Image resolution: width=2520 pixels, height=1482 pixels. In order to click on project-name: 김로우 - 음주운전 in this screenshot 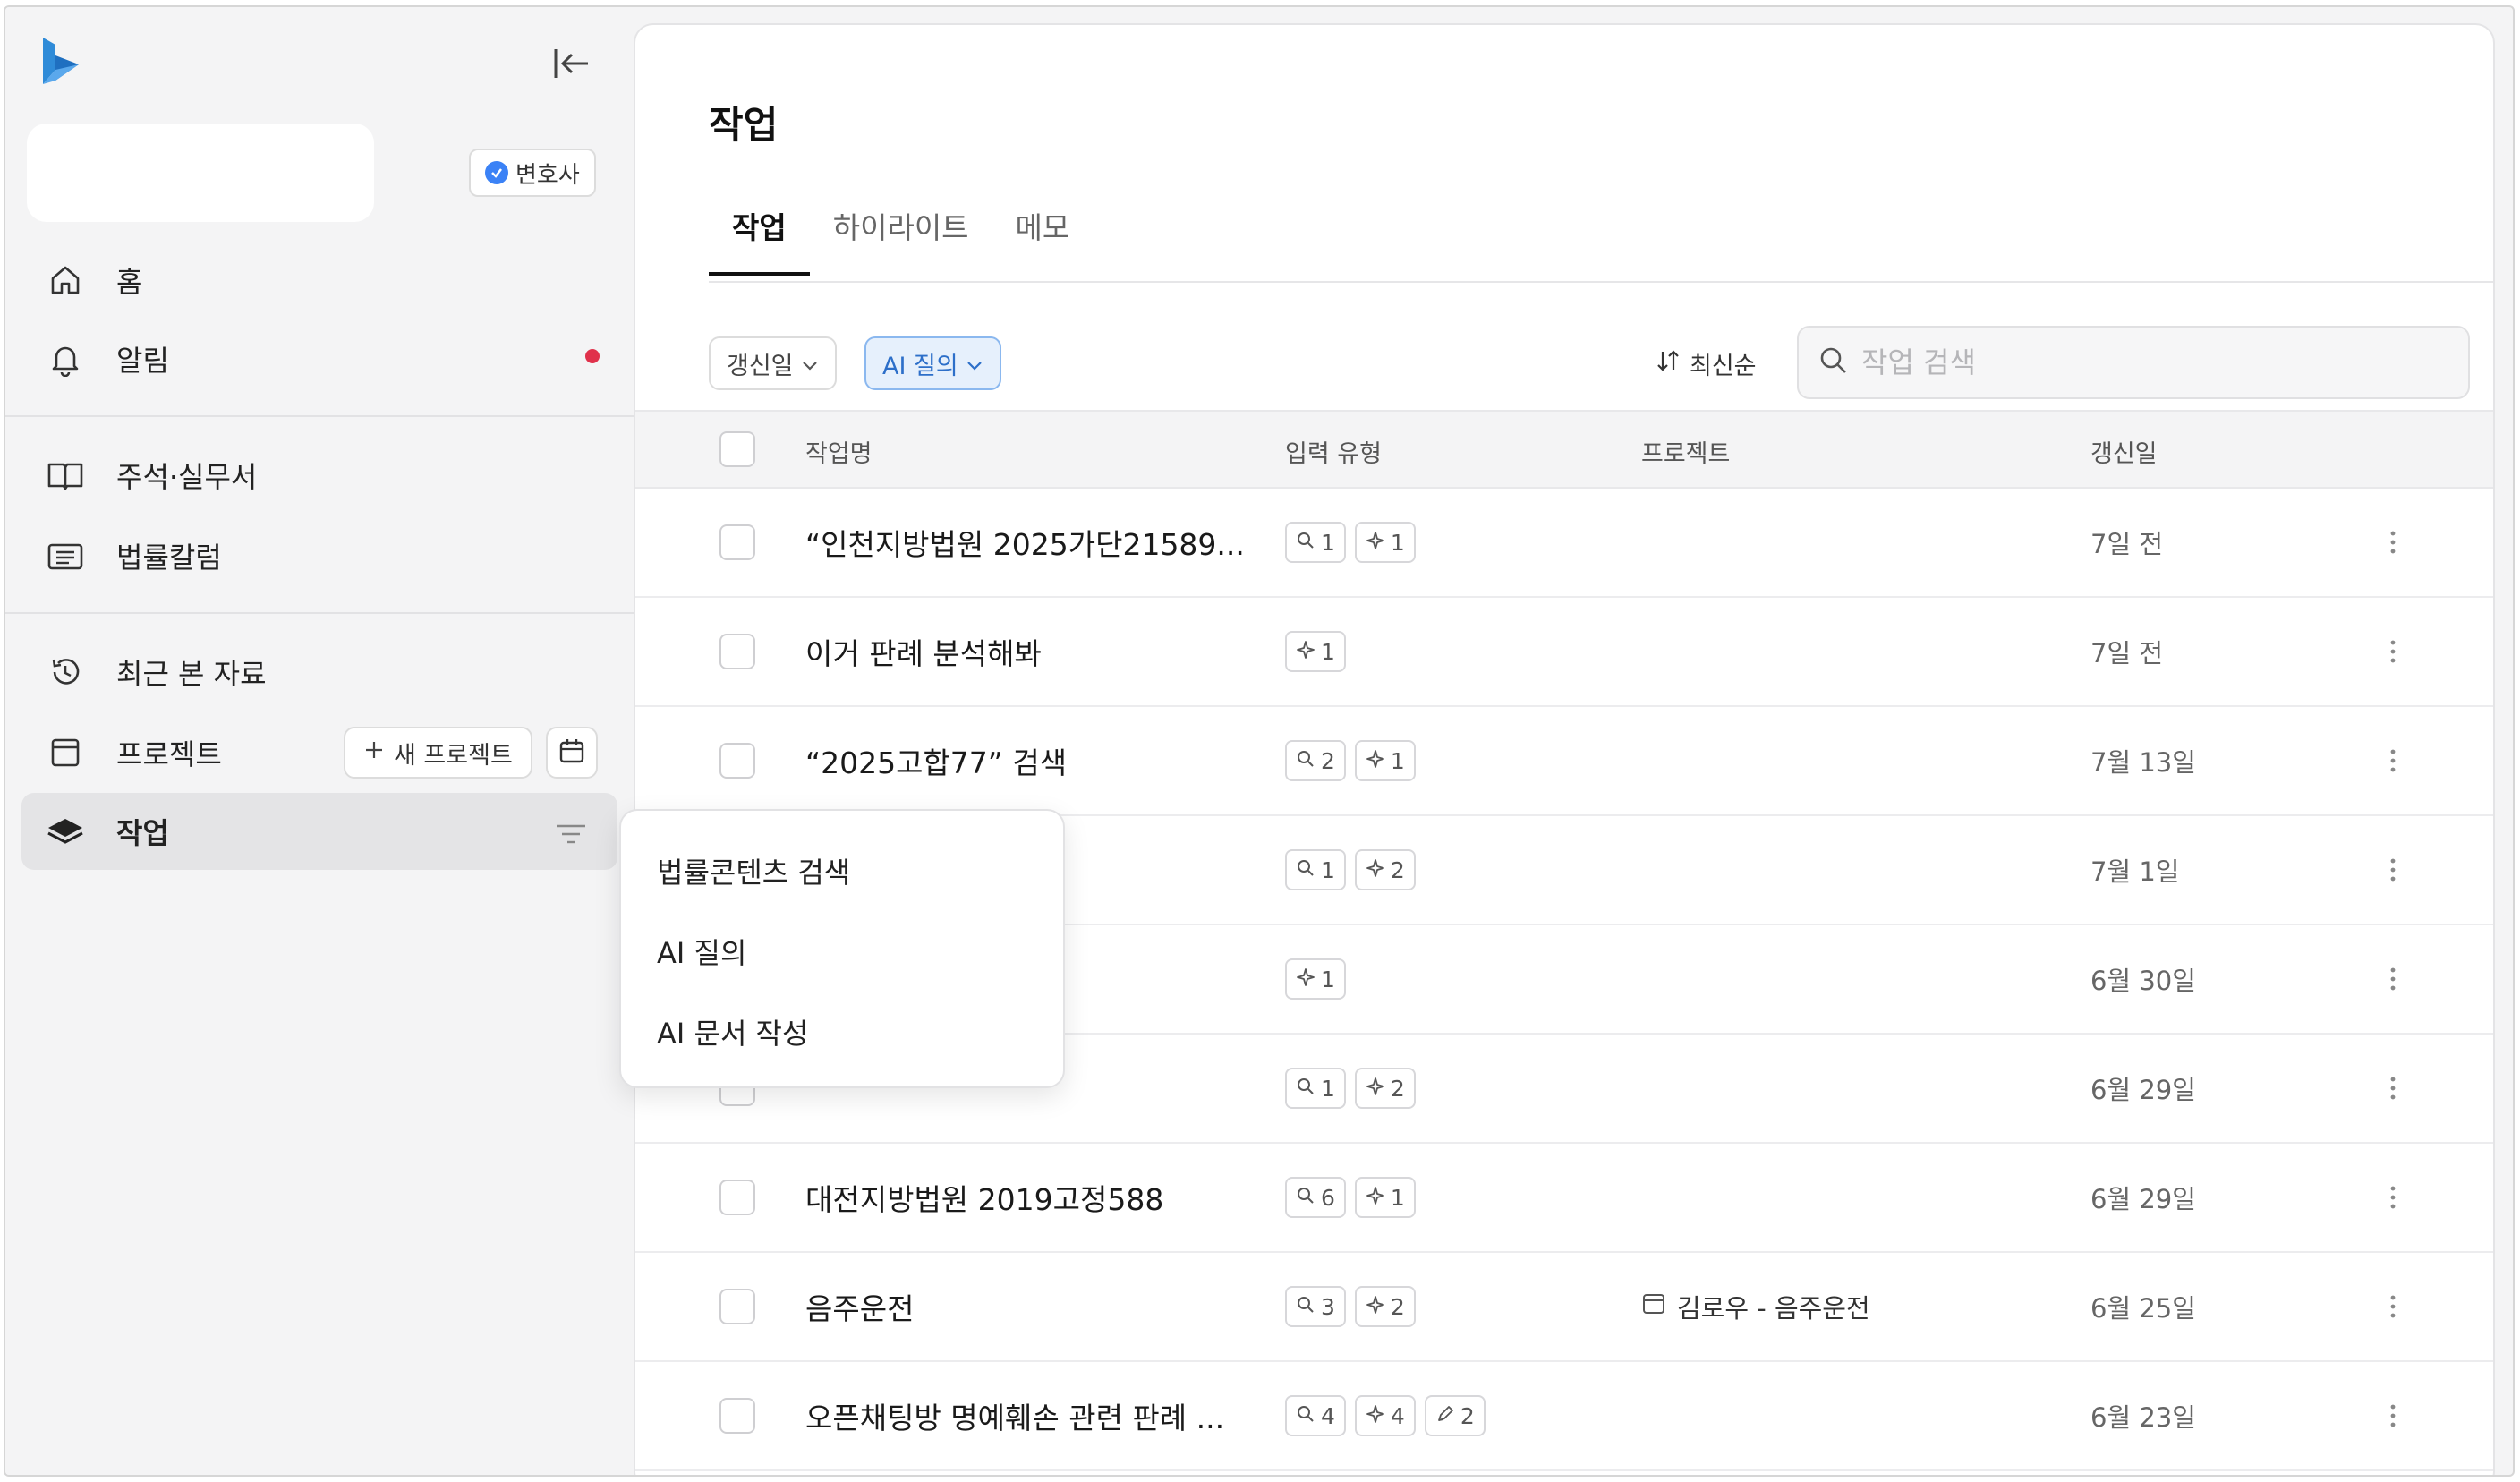, I will do `click(1773, 1308)`.